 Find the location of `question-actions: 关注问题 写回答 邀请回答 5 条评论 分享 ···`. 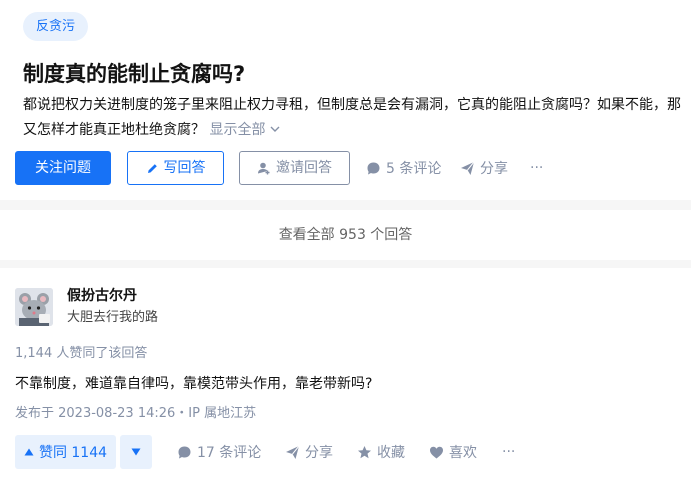

question-actions: 关注问题 写回答 邀请回答 5 条评论 分享 ··· is located at coordinates (350, 168).